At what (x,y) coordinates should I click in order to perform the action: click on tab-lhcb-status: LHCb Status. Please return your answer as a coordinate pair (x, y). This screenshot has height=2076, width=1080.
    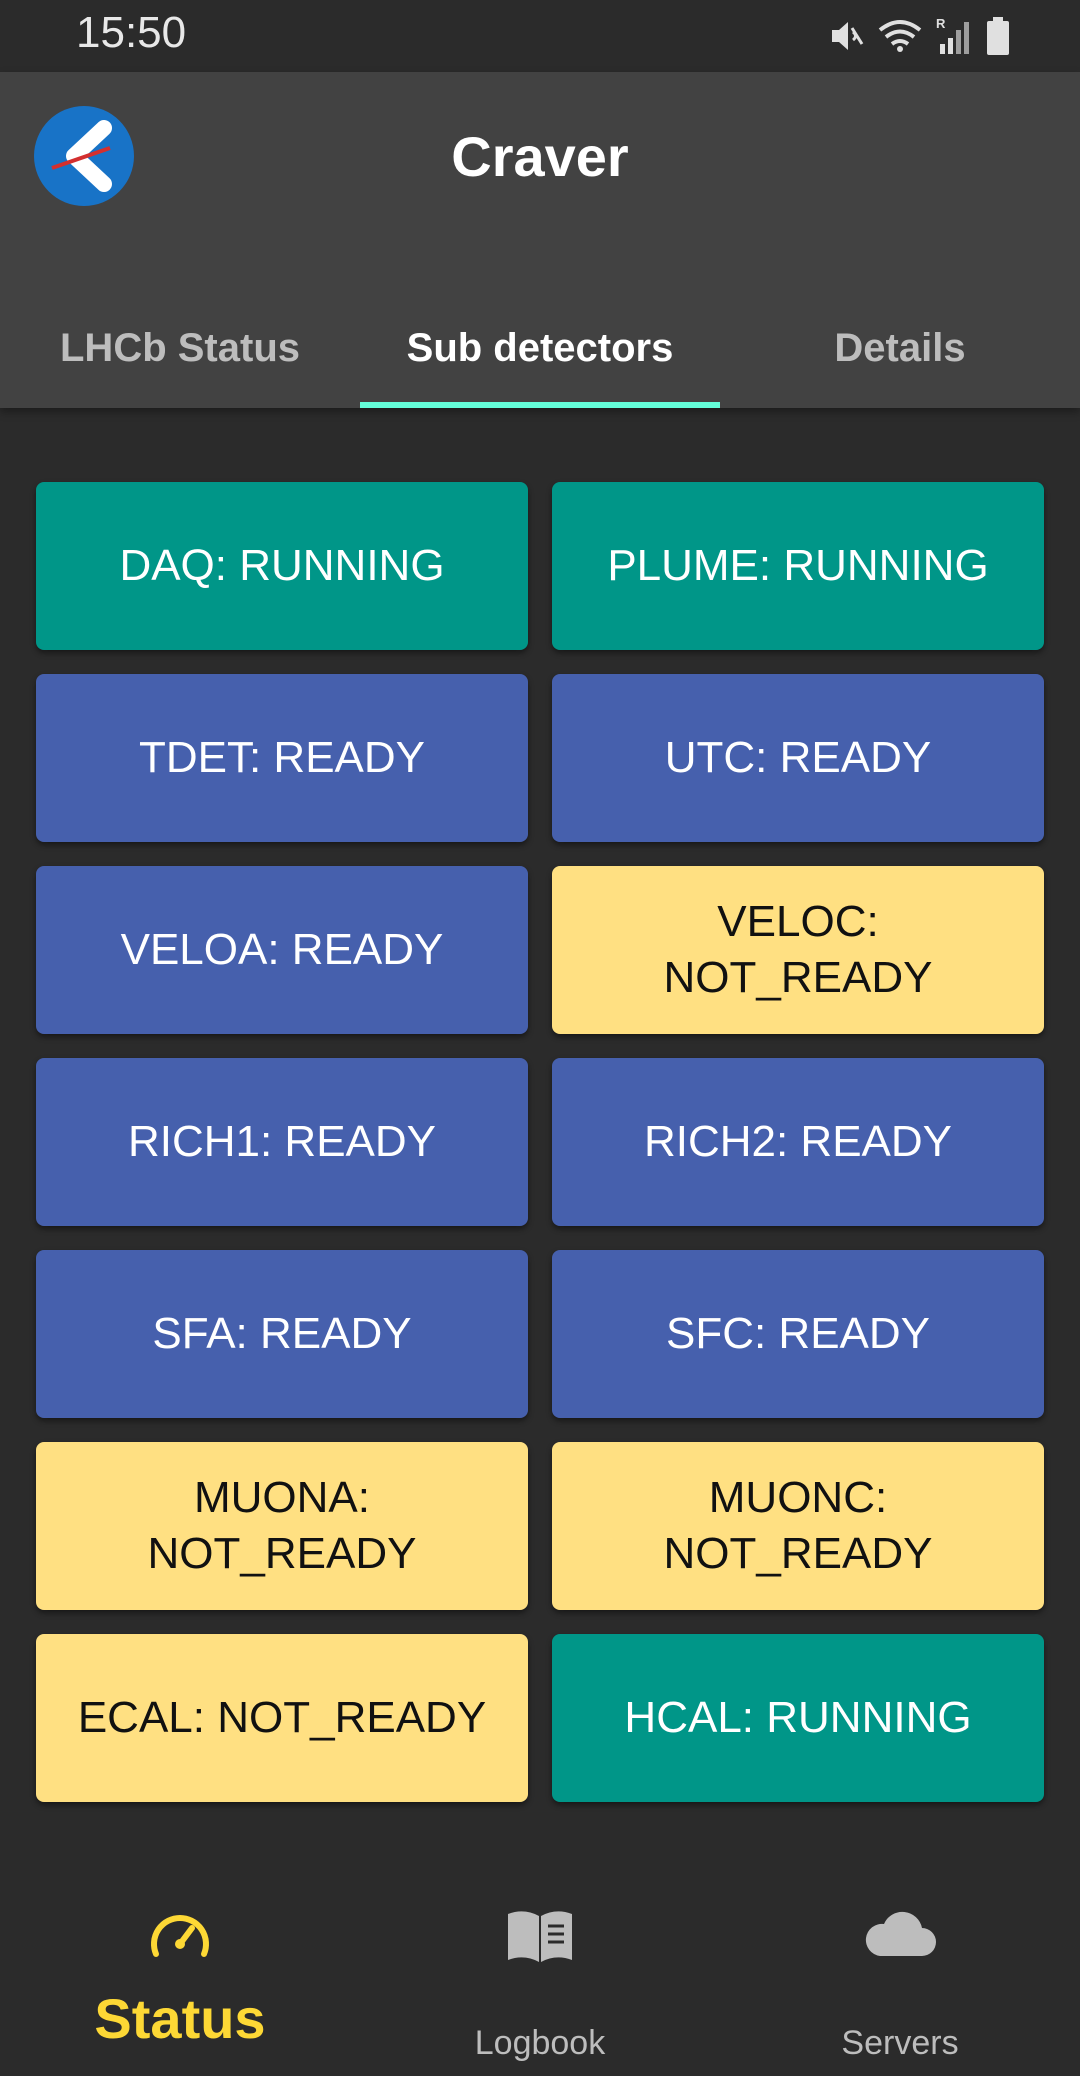
    Looking at the image, I should click on (180, 348).